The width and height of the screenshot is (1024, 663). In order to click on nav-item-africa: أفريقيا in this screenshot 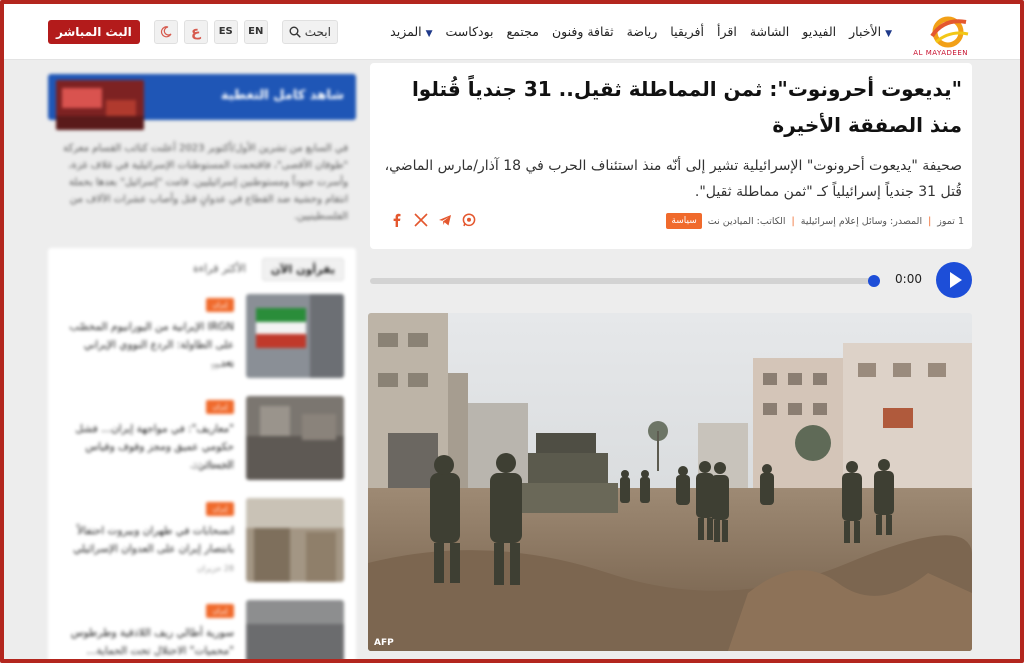, I will do `click(687, 31)`.